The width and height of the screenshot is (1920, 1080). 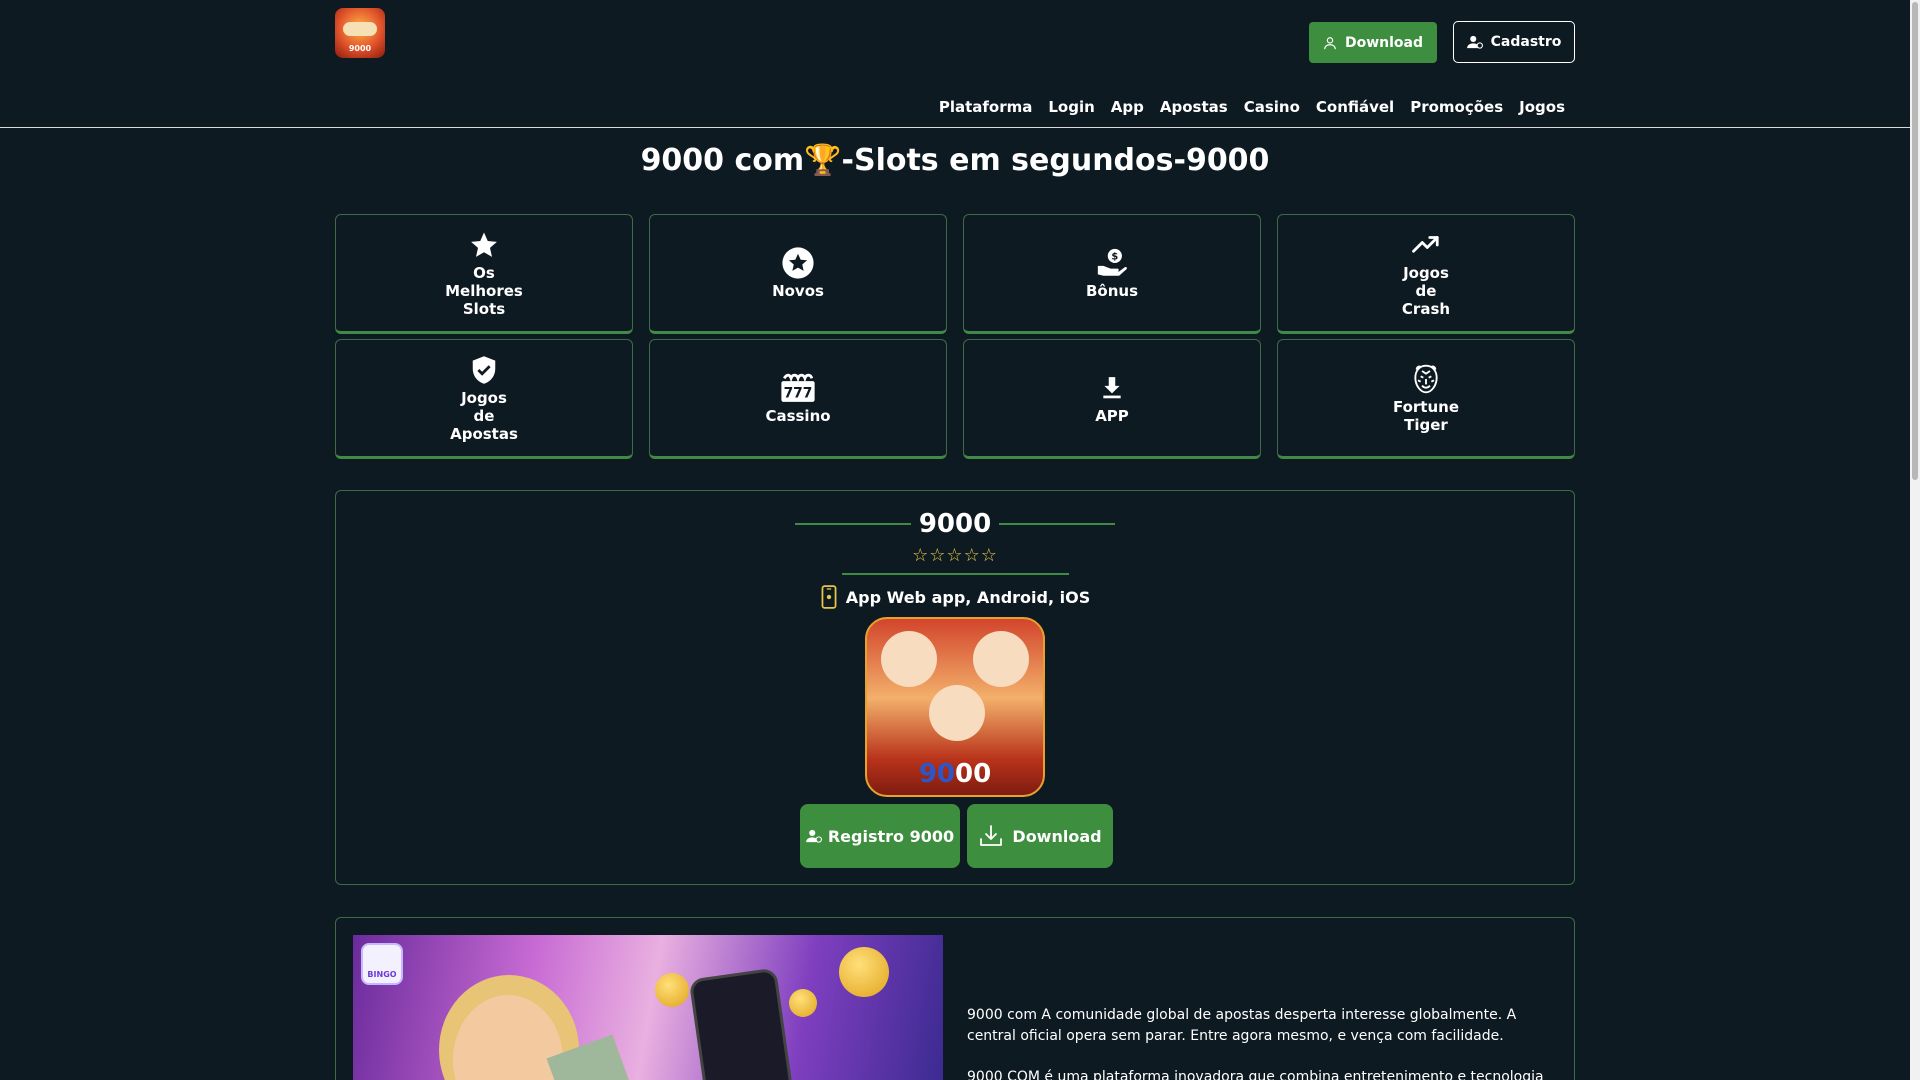 What do you see at coordinates (1384, 42) in the screenshot?
I see `download-button-top-label: Download` at bounding box center [1384, 42].